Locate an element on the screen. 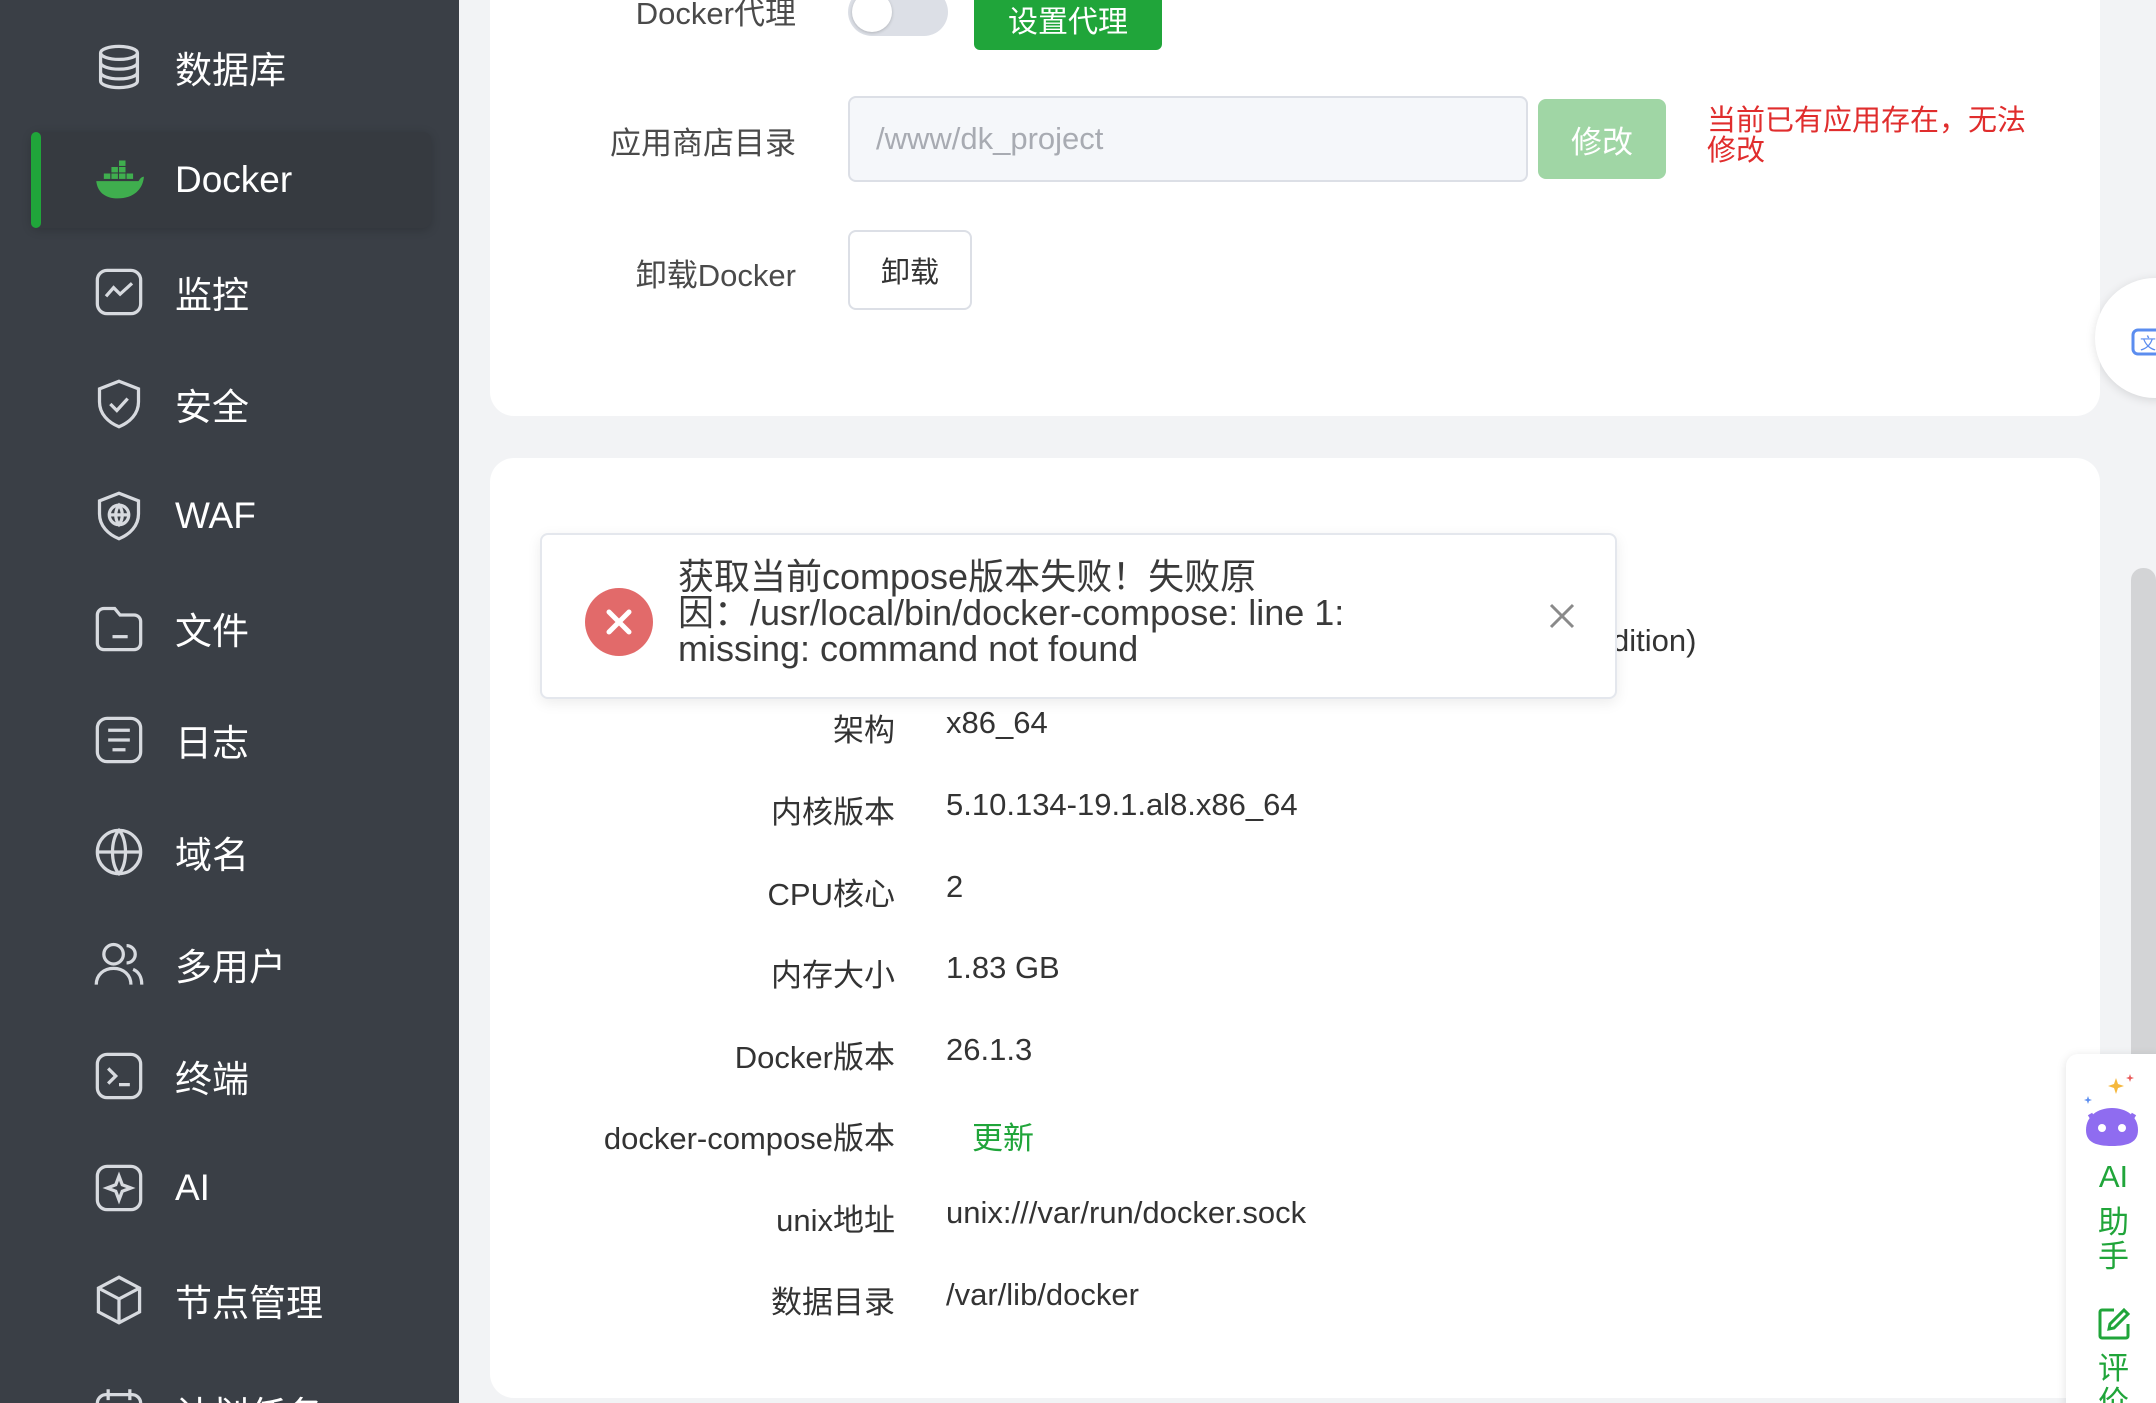 This screenshot has height=1403, width=2156. obscured-info-value: dition) is located at coordinates (1654, 640).